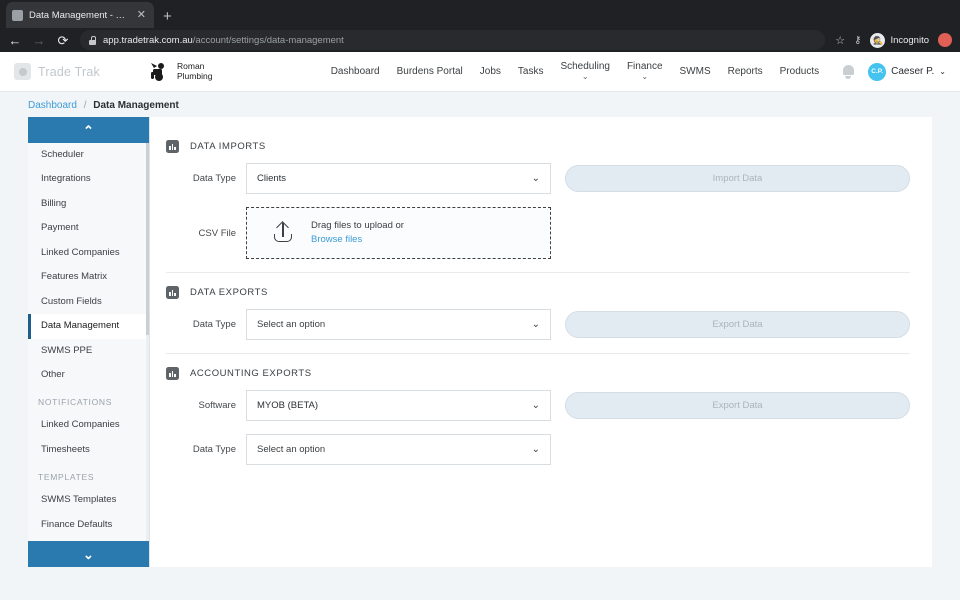 This screenshot has width=960, height=600. Describe the element at coordinates (907, 71) in the screenshot. I see `user-menu: C.P. Caeser P. ⌄` at that location.